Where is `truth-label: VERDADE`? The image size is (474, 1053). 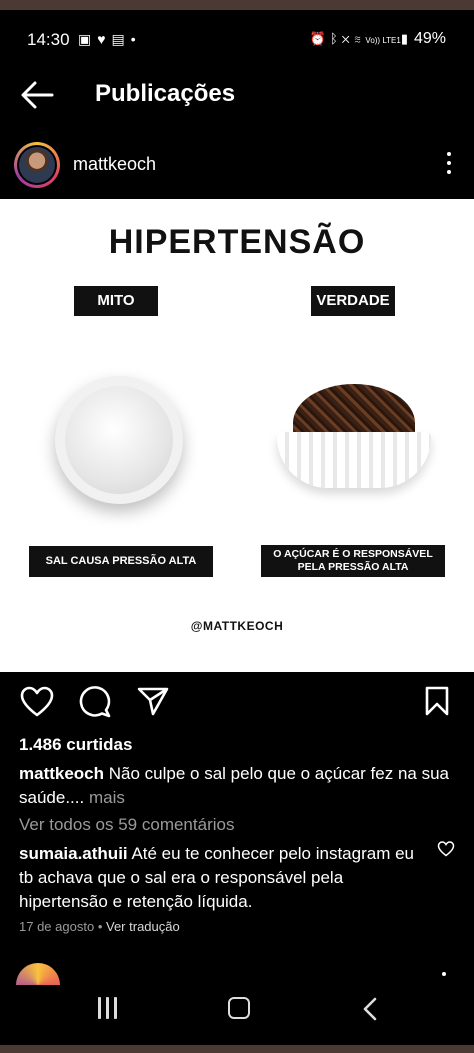
truth-label: VERDADE is located at coordinates (353, 301).